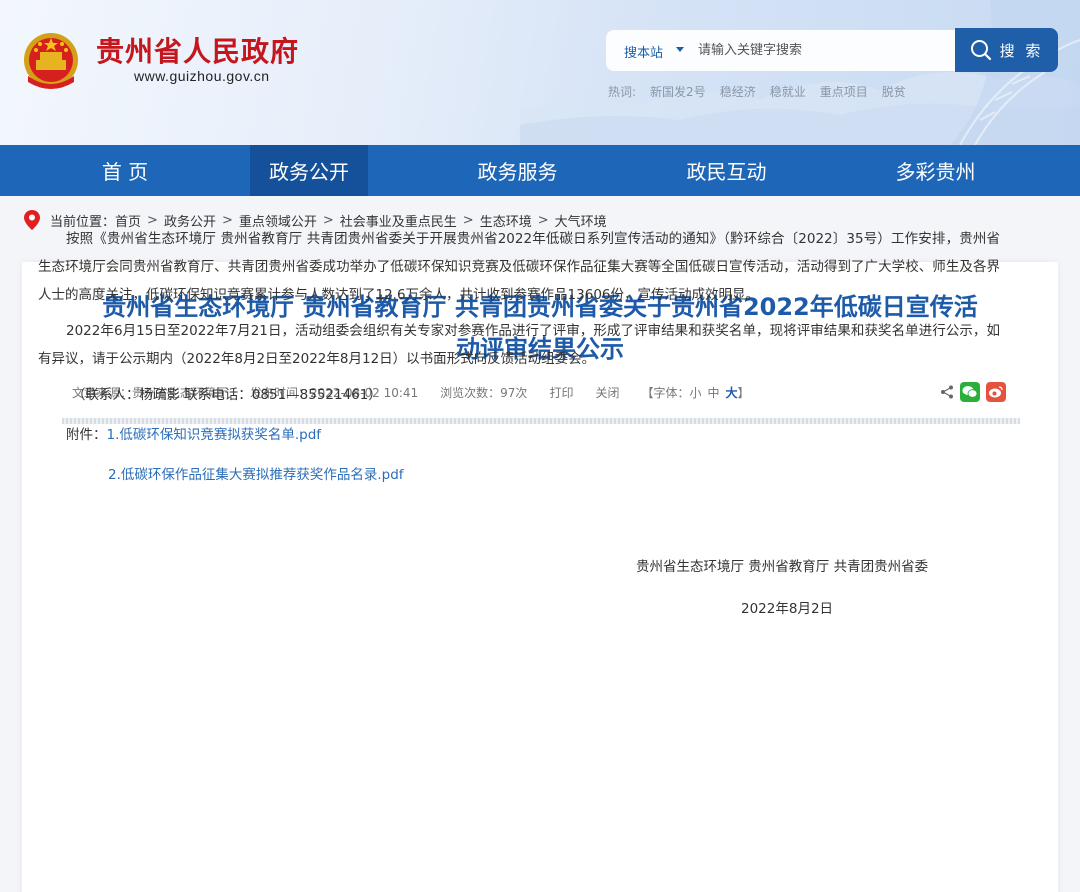 This screenshot has height=892, width=1080. Describe the element at coordinates (256, 475) in the screenshot. I see `attachment-link-2: 2.低碳环保作品征集大赛拟推荐获奖作品名录.pdf` at that location.